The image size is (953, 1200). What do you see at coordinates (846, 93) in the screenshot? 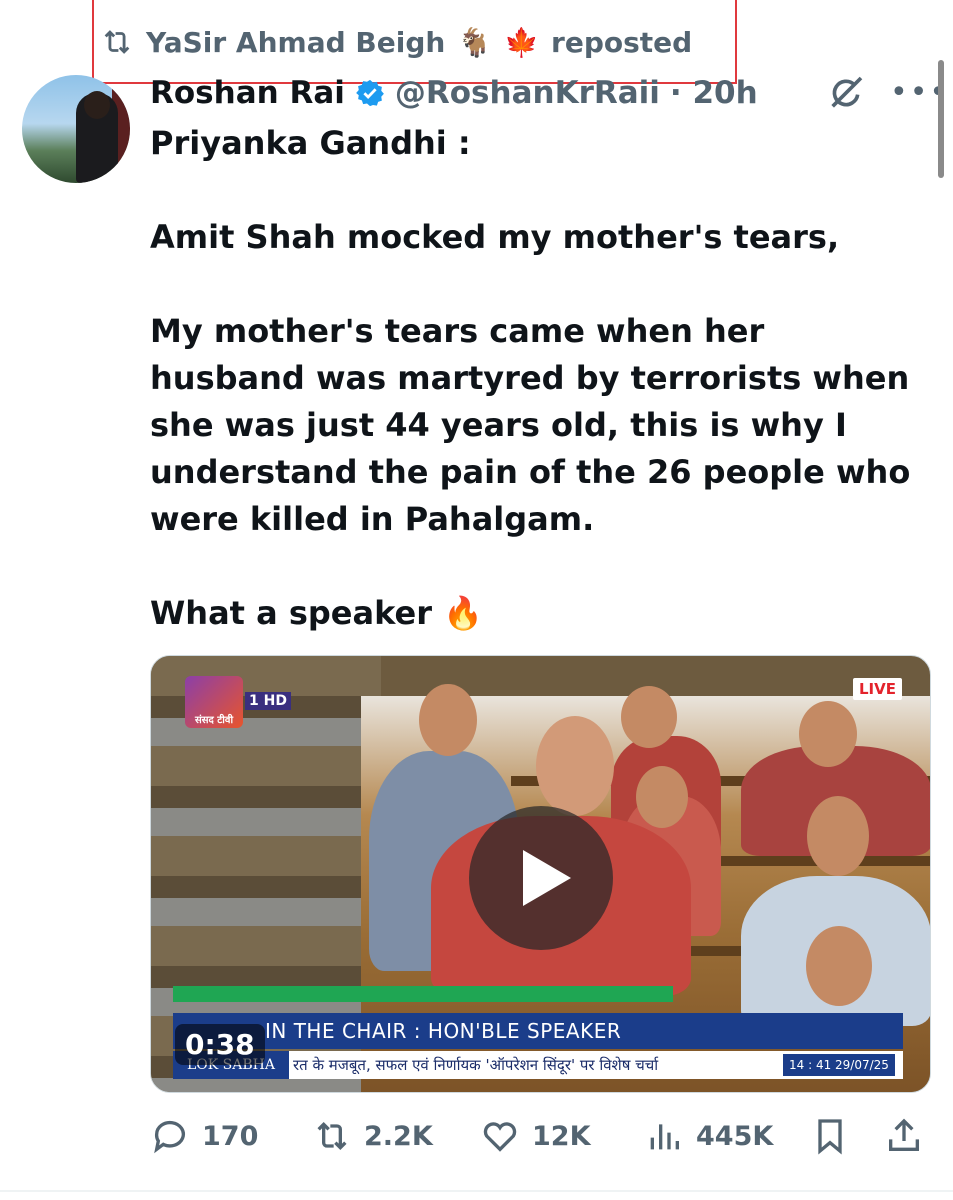
I see `grok-icon` at bounding box center [846, 93].